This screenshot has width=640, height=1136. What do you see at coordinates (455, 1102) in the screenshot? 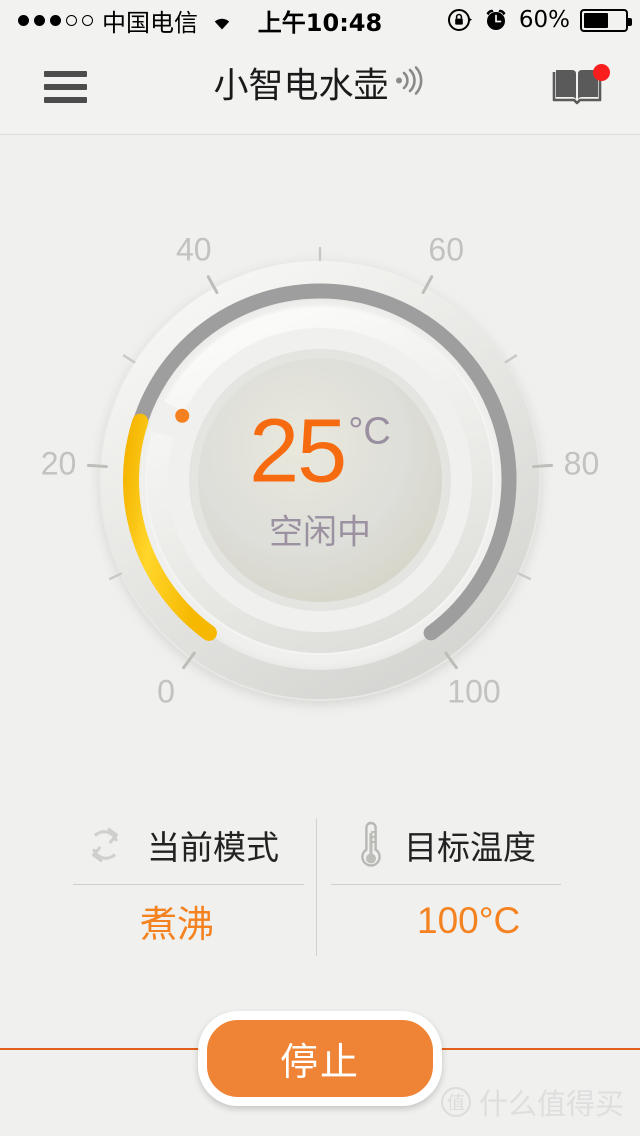
I see `watermark-badge: 值` at bounding box center [455, 1102].